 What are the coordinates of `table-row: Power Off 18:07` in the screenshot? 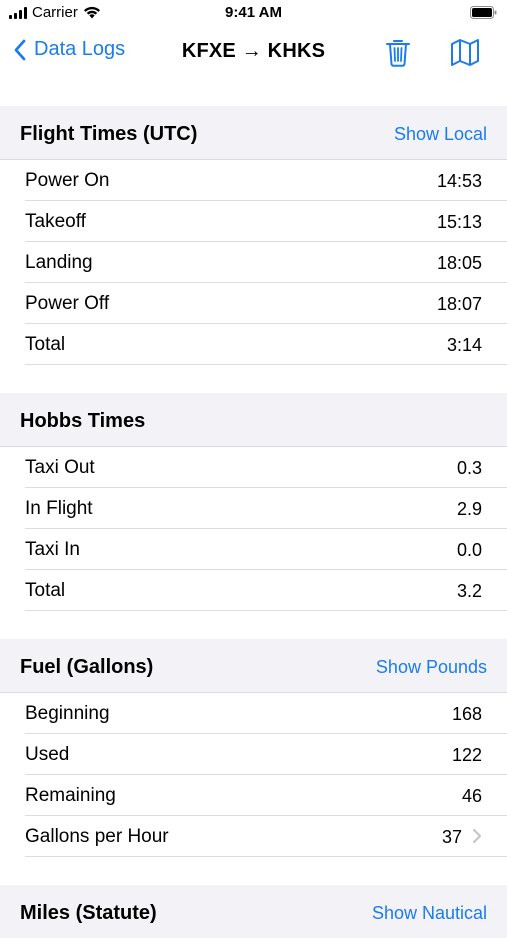 It's located at (266, 303).